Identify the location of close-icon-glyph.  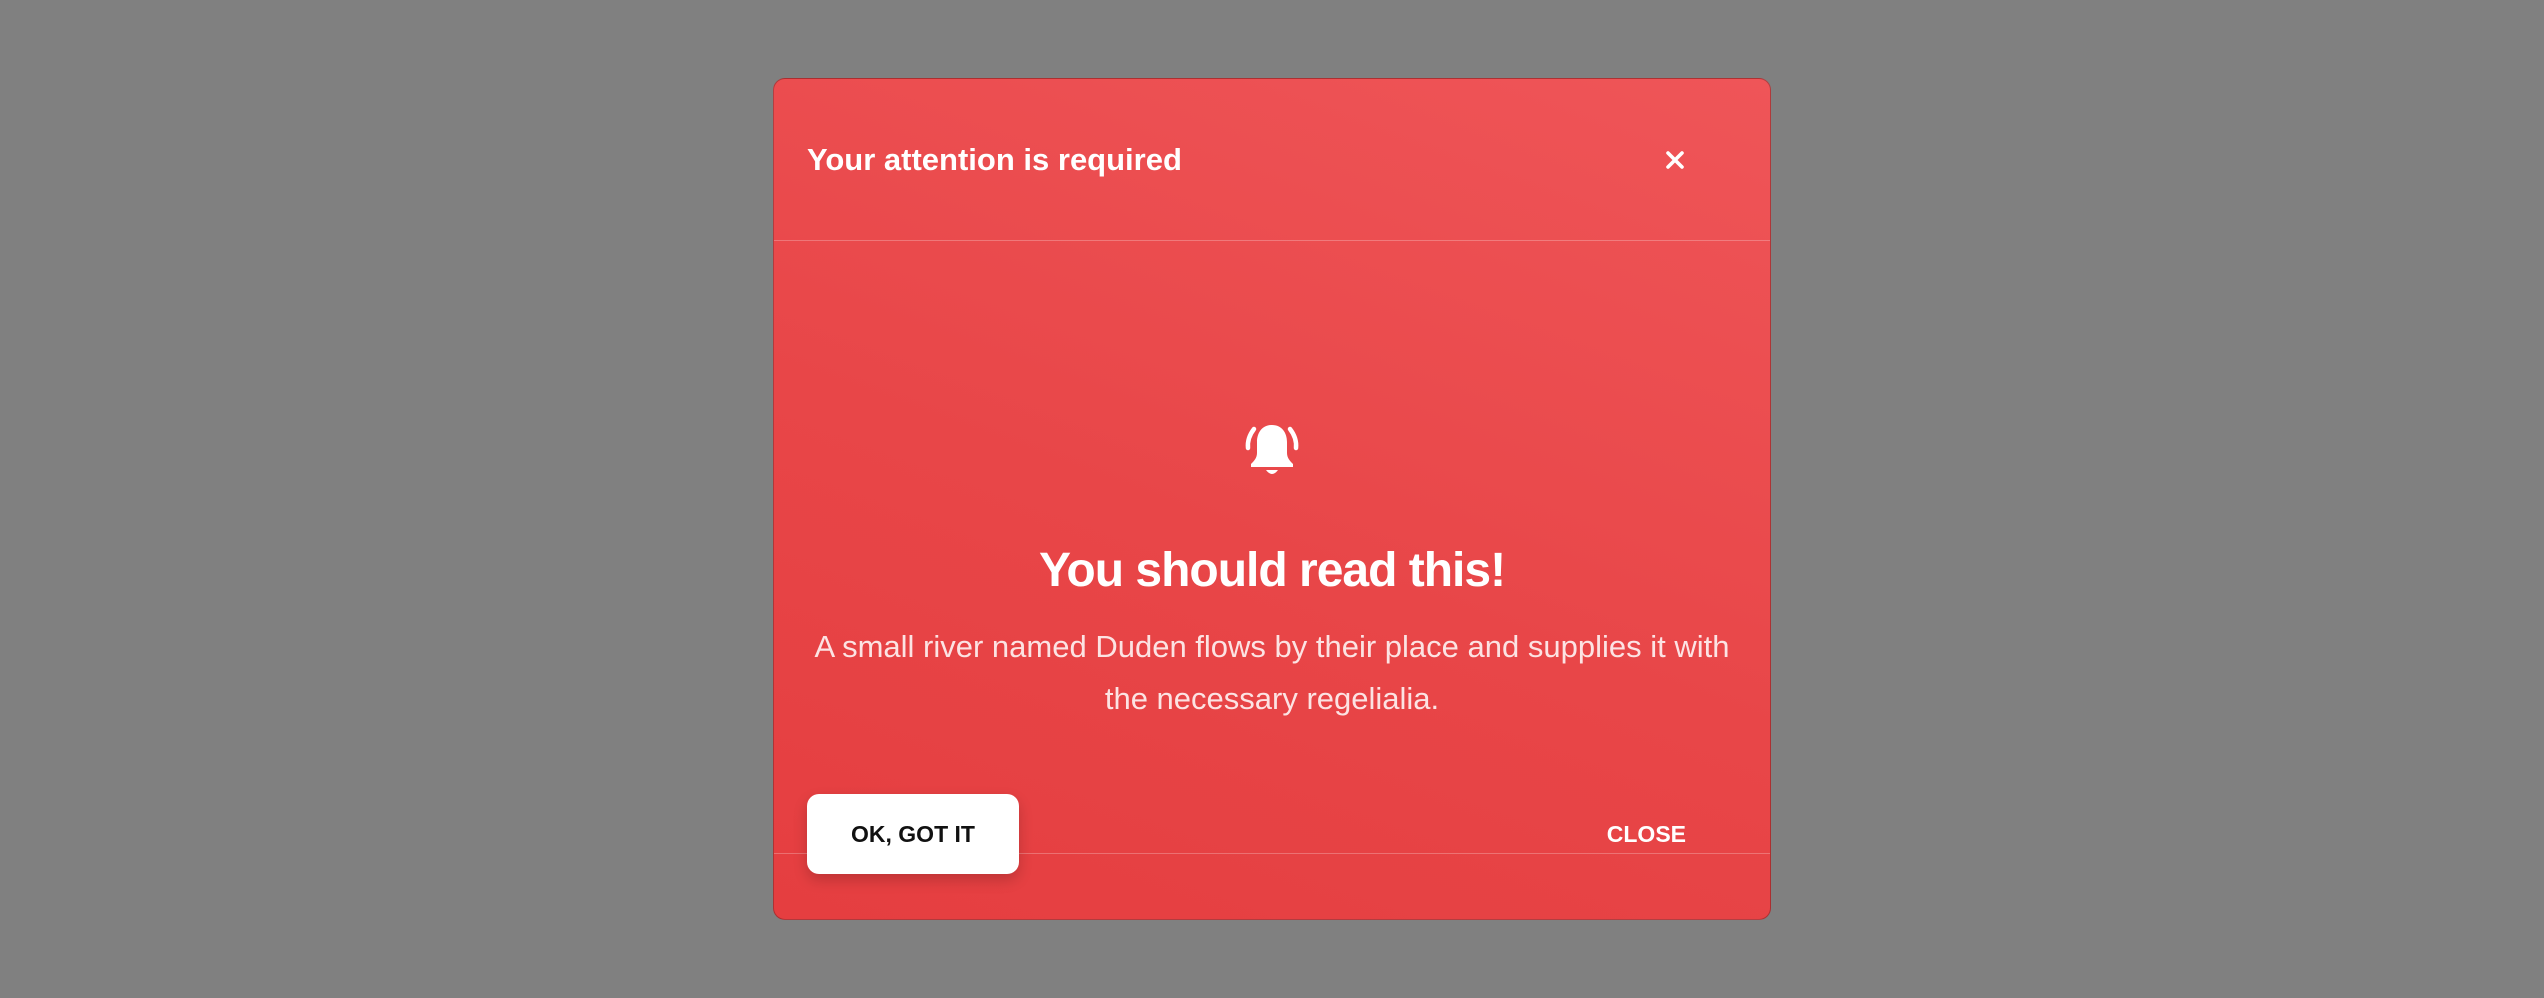
(1675, 160).